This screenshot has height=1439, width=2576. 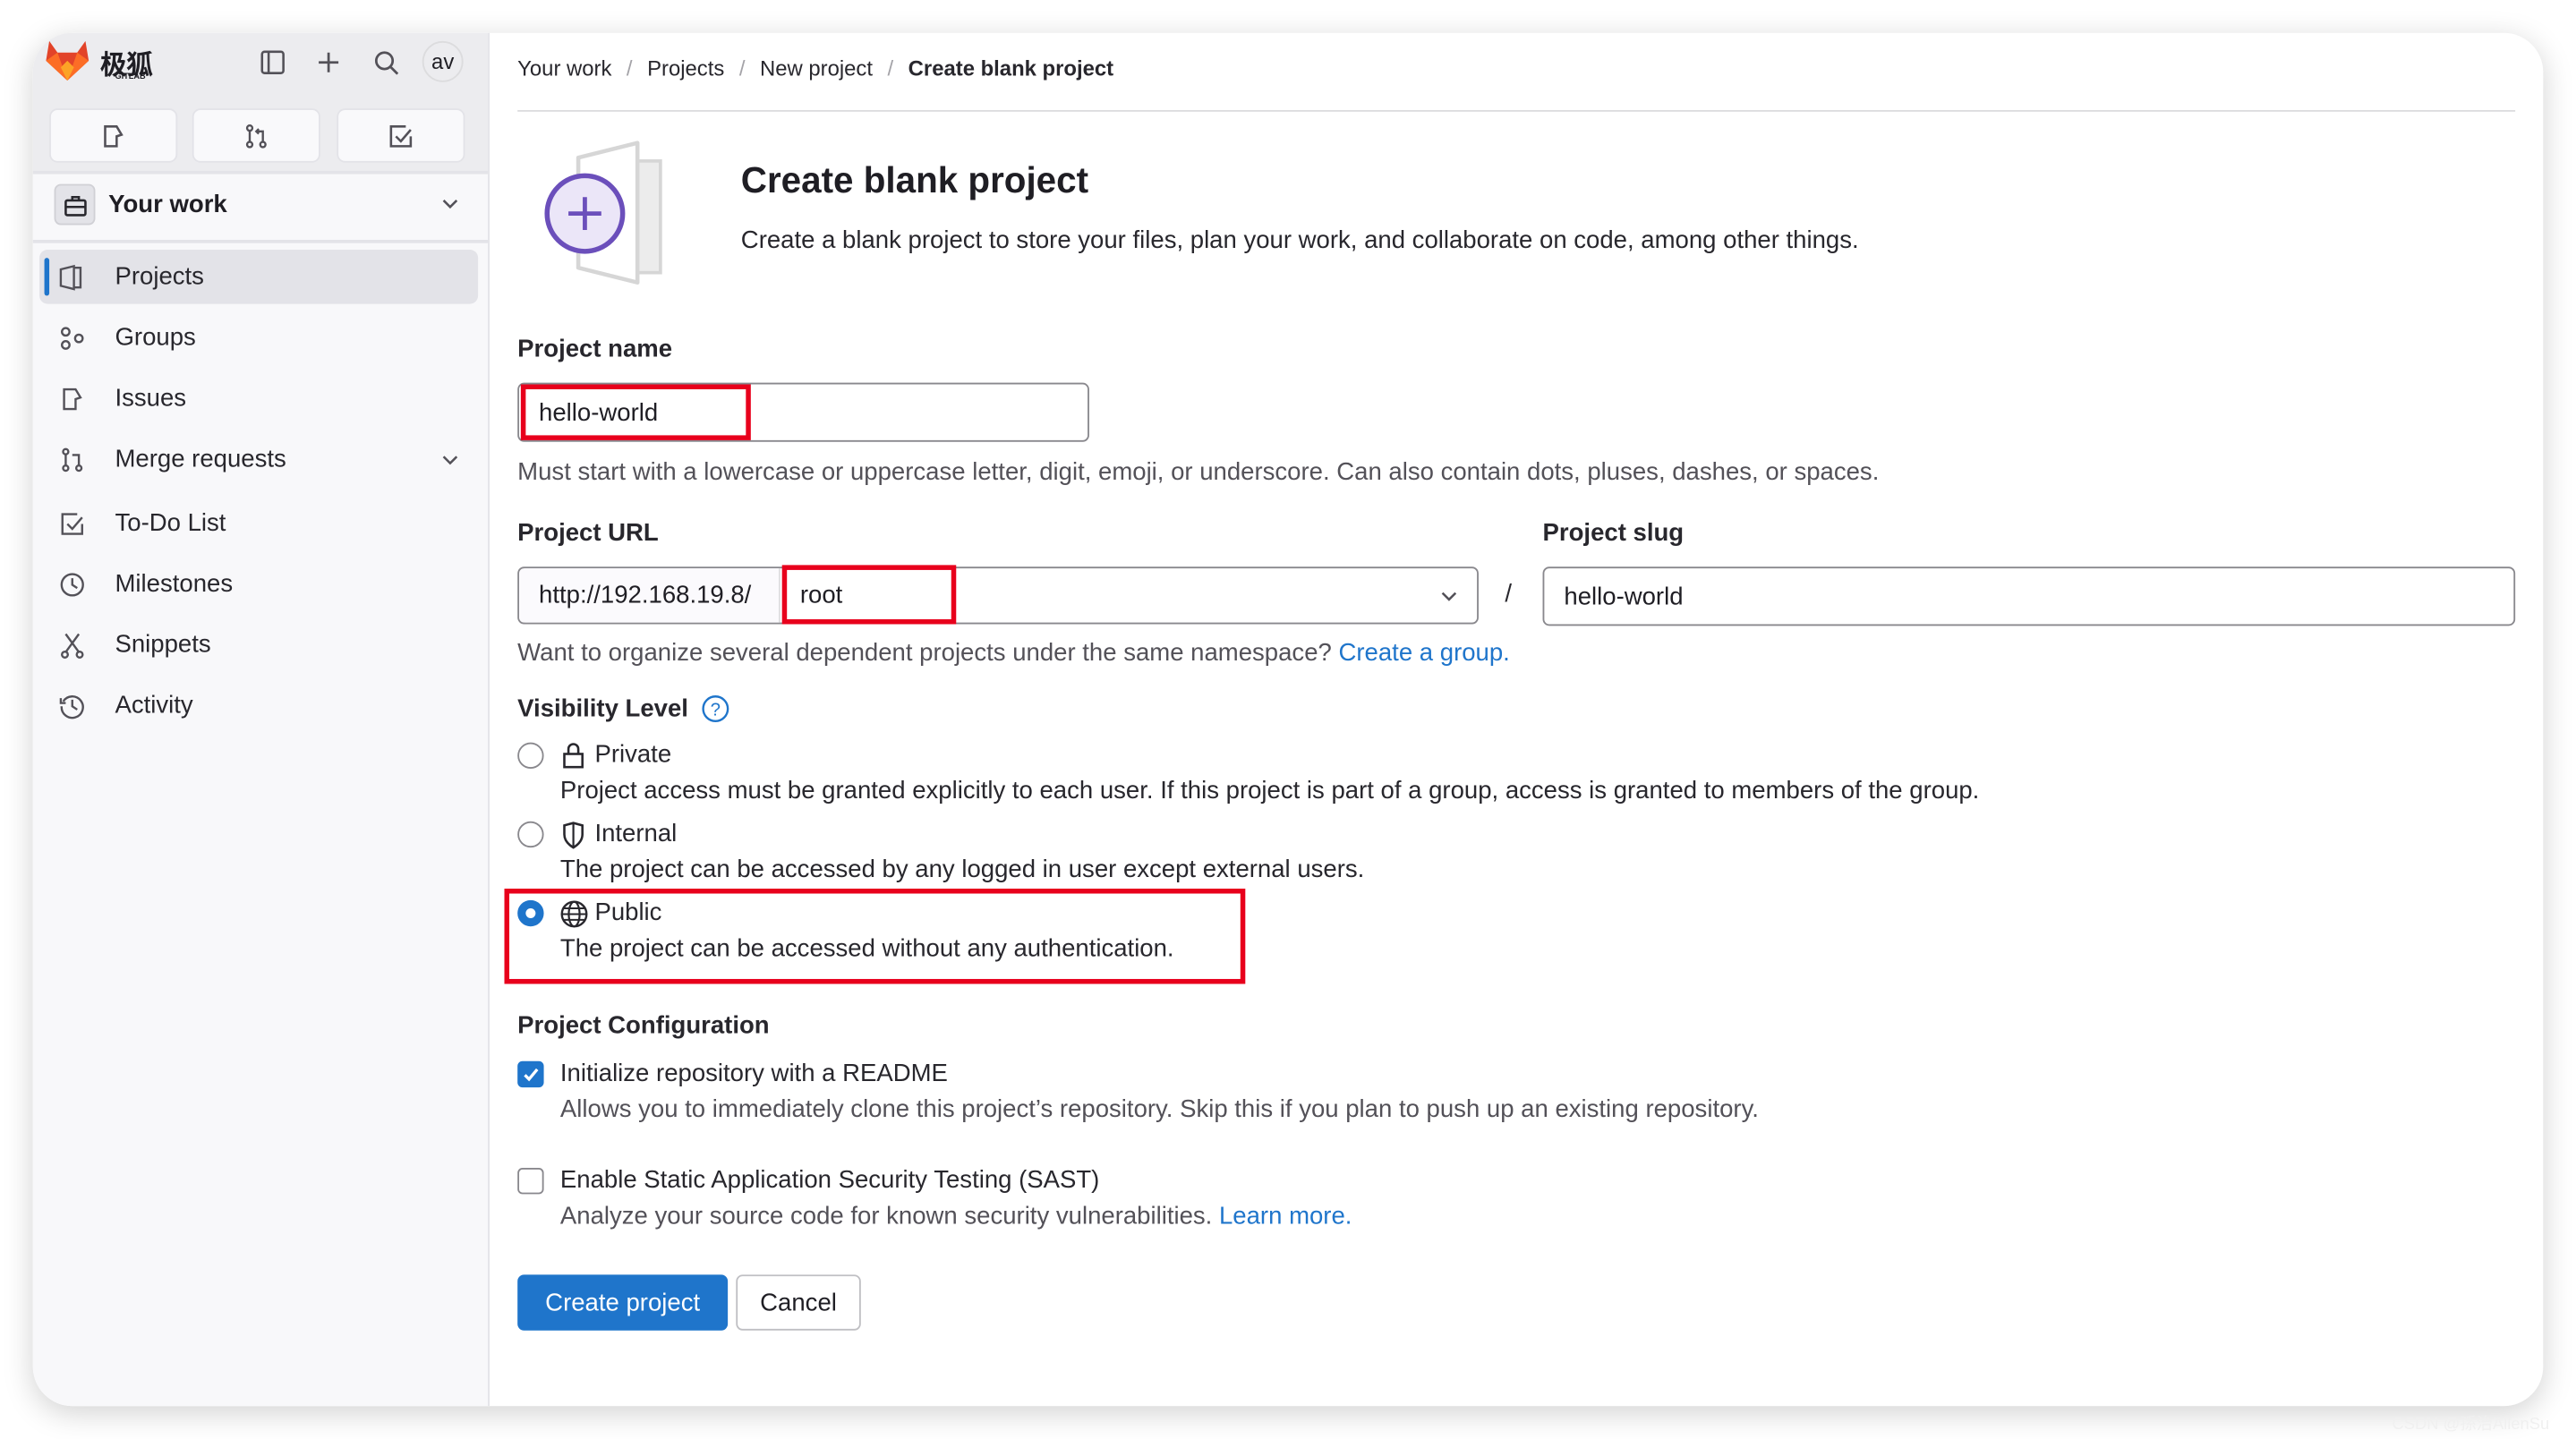 I want to click on breadcrumb-current: Create blank project, so click(x=1011, y=68).